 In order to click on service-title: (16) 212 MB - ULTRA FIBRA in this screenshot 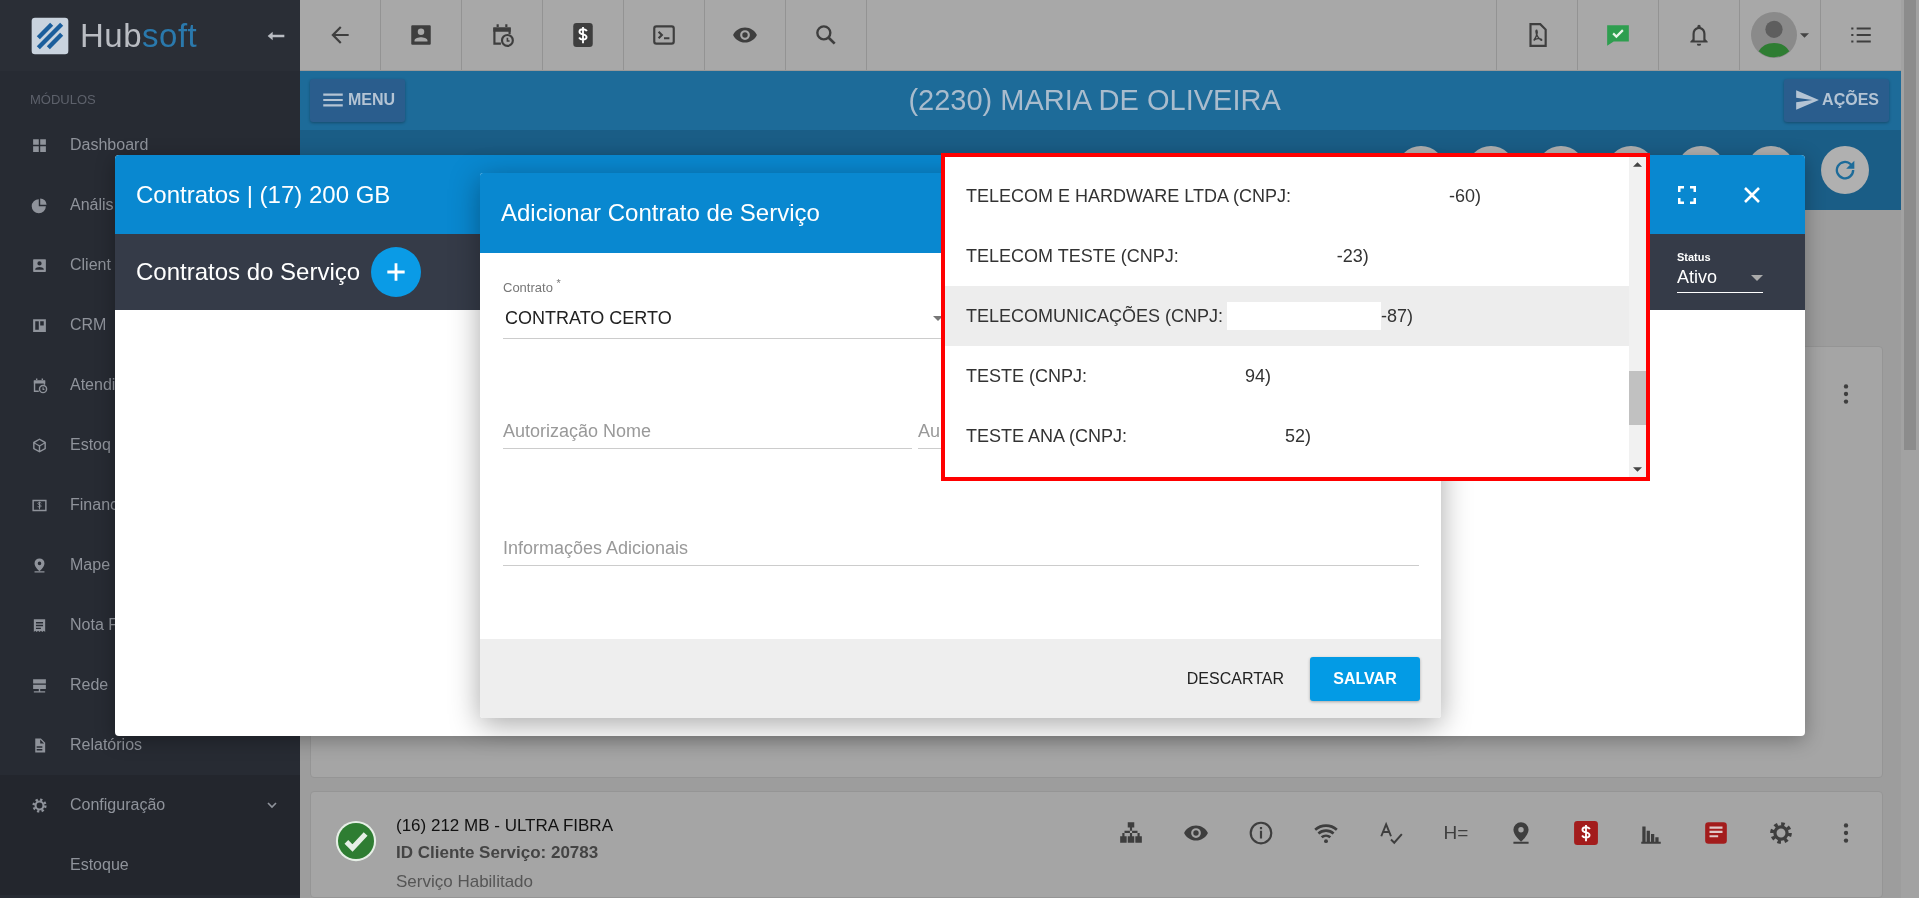, I will do `click(504, 826)`.